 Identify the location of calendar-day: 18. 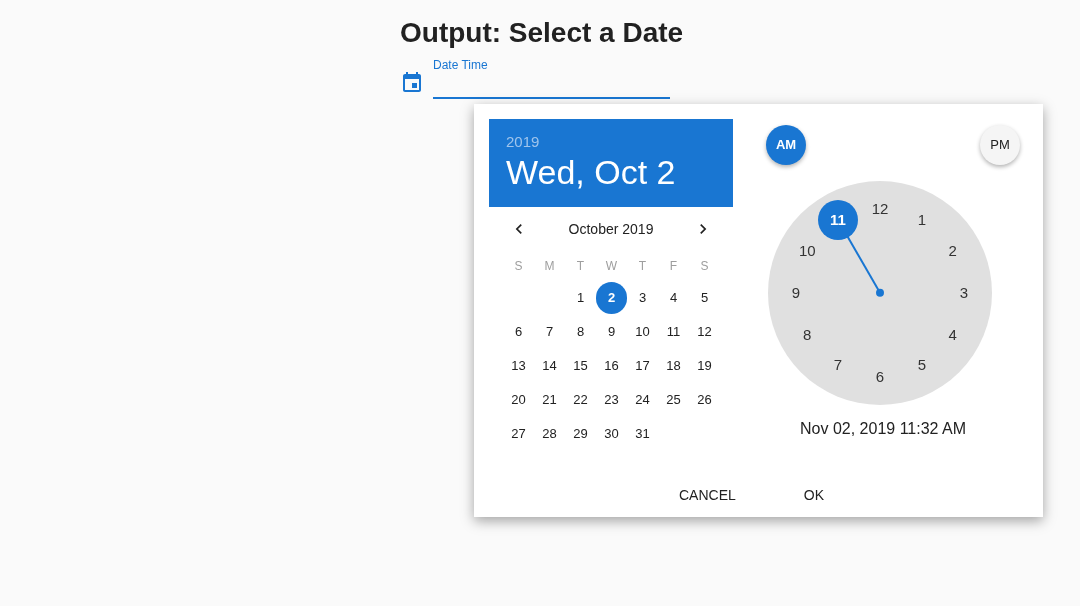
(673, 366).